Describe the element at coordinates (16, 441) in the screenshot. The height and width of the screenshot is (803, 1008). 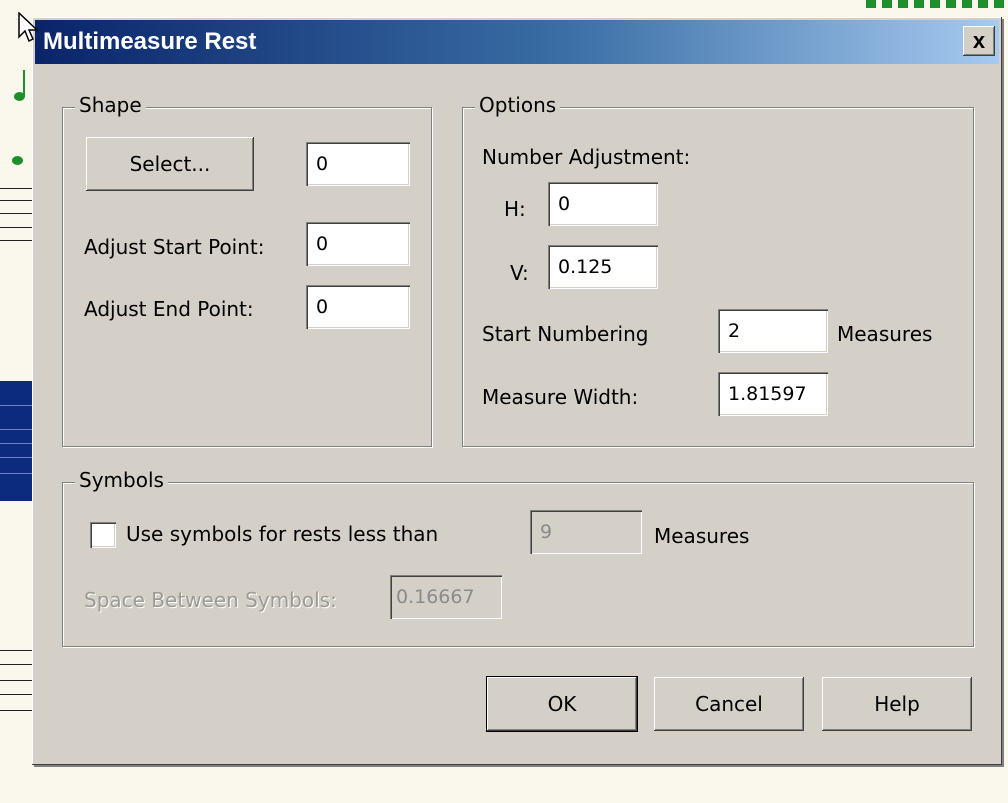
I see `background-selection` at that location.